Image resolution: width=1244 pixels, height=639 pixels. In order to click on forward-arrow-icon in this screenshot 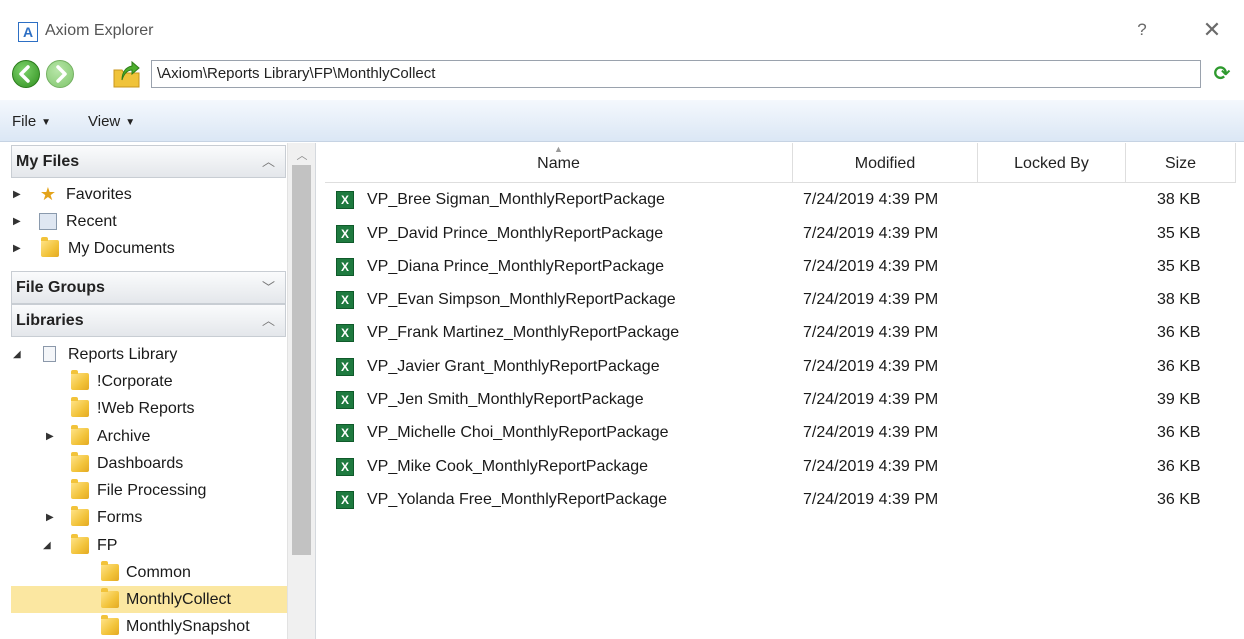, I will do `click(61, 74)`.